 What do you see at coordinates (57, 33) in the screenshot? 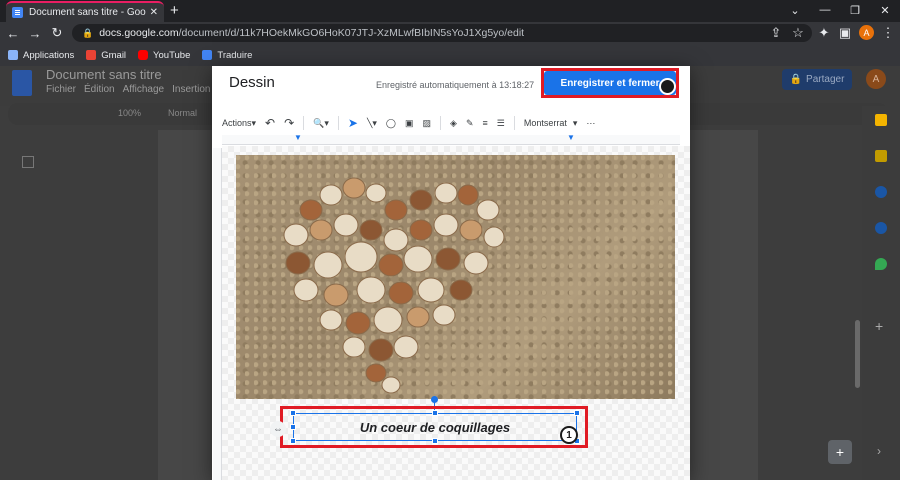
I see `reload-icon: ↻` at bounding box center [57, 33].